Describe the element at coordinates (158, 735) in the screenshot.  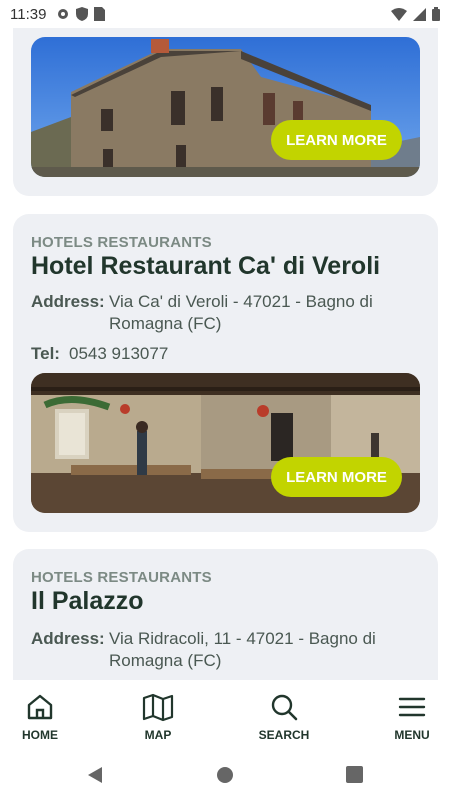
I see `nav-map-label: MAP` at that location.